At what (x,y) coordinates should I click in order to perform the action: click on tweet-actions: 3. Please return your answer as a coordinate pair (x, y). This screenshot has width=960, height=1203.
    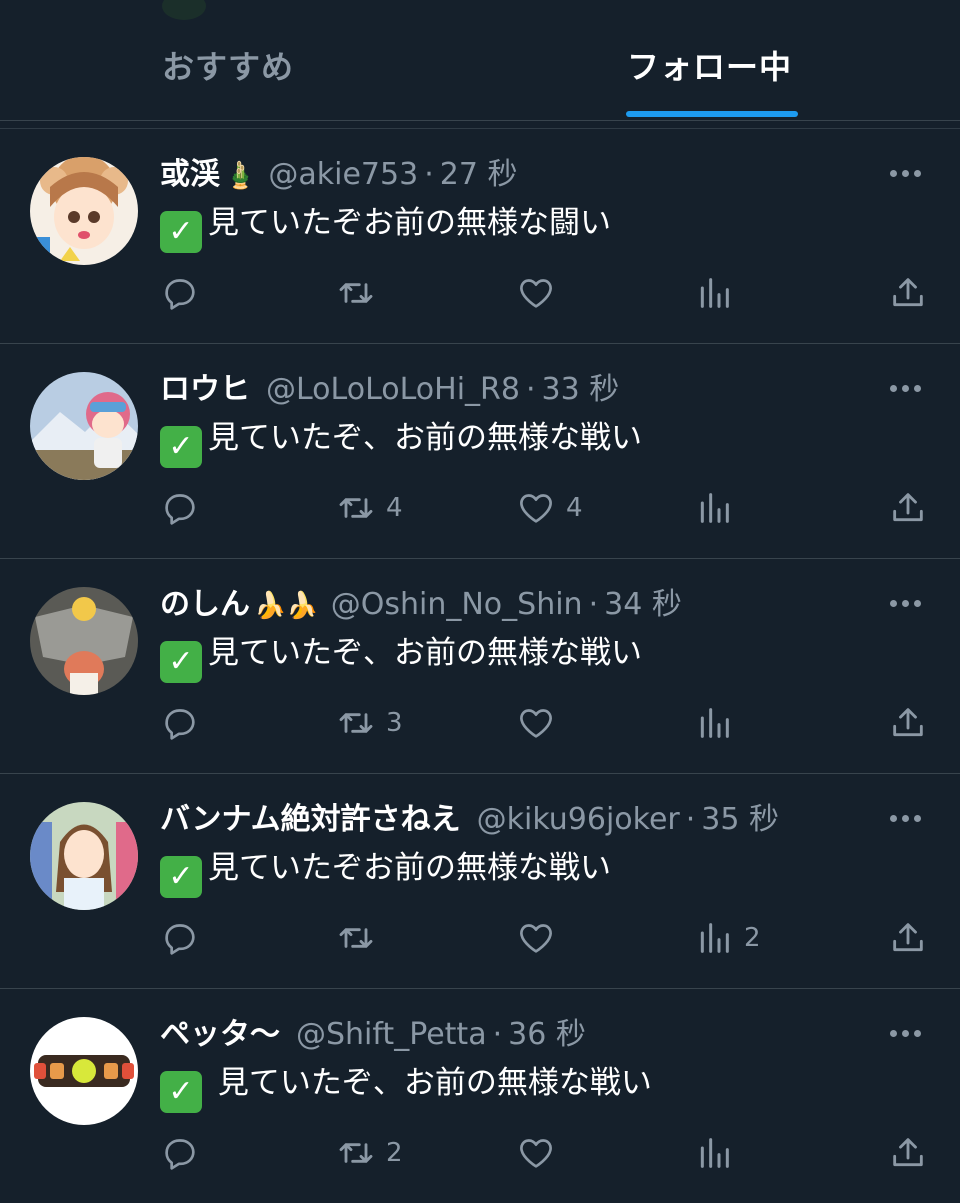
    Looking at the image, I should click on (480, 723).